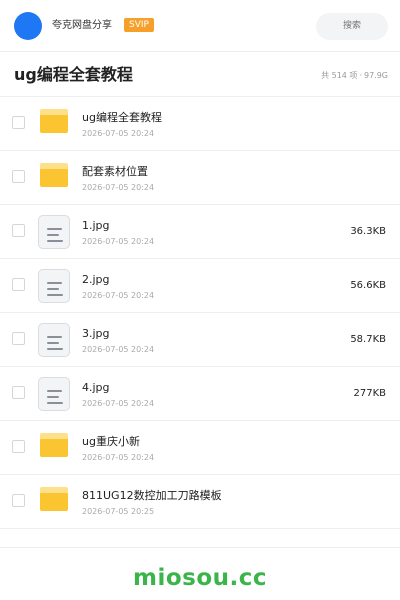 The width and height of the screenshot is (400, 600). What do you see at coordinates (28, 26) in the screenshot?
I see `avatar` at bounding box center [28, 26].